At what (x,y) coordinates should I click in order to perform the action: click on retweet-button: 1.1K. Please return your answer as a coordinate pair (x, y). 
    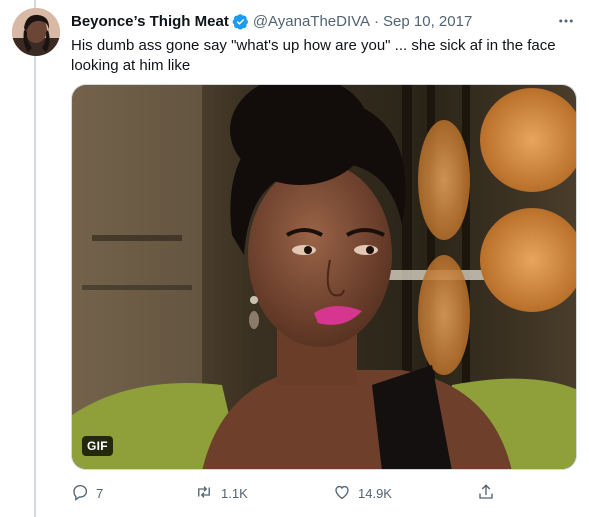
    Looking at the image, I should click on (221, 493).